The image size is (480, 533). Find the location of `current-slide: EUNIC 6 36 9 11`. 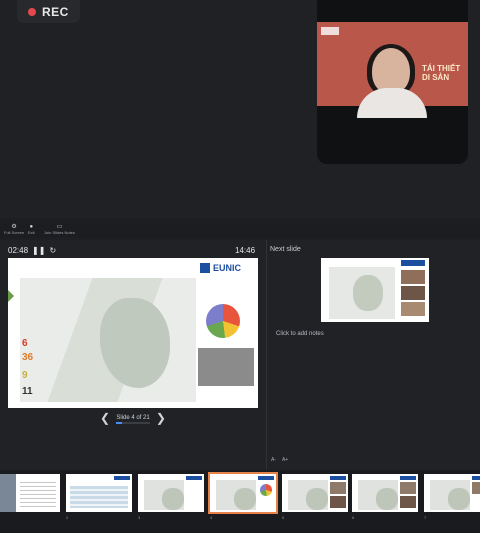

current-slide: EUNIC 6 36 9 11 is located at coordinates (133, 333).